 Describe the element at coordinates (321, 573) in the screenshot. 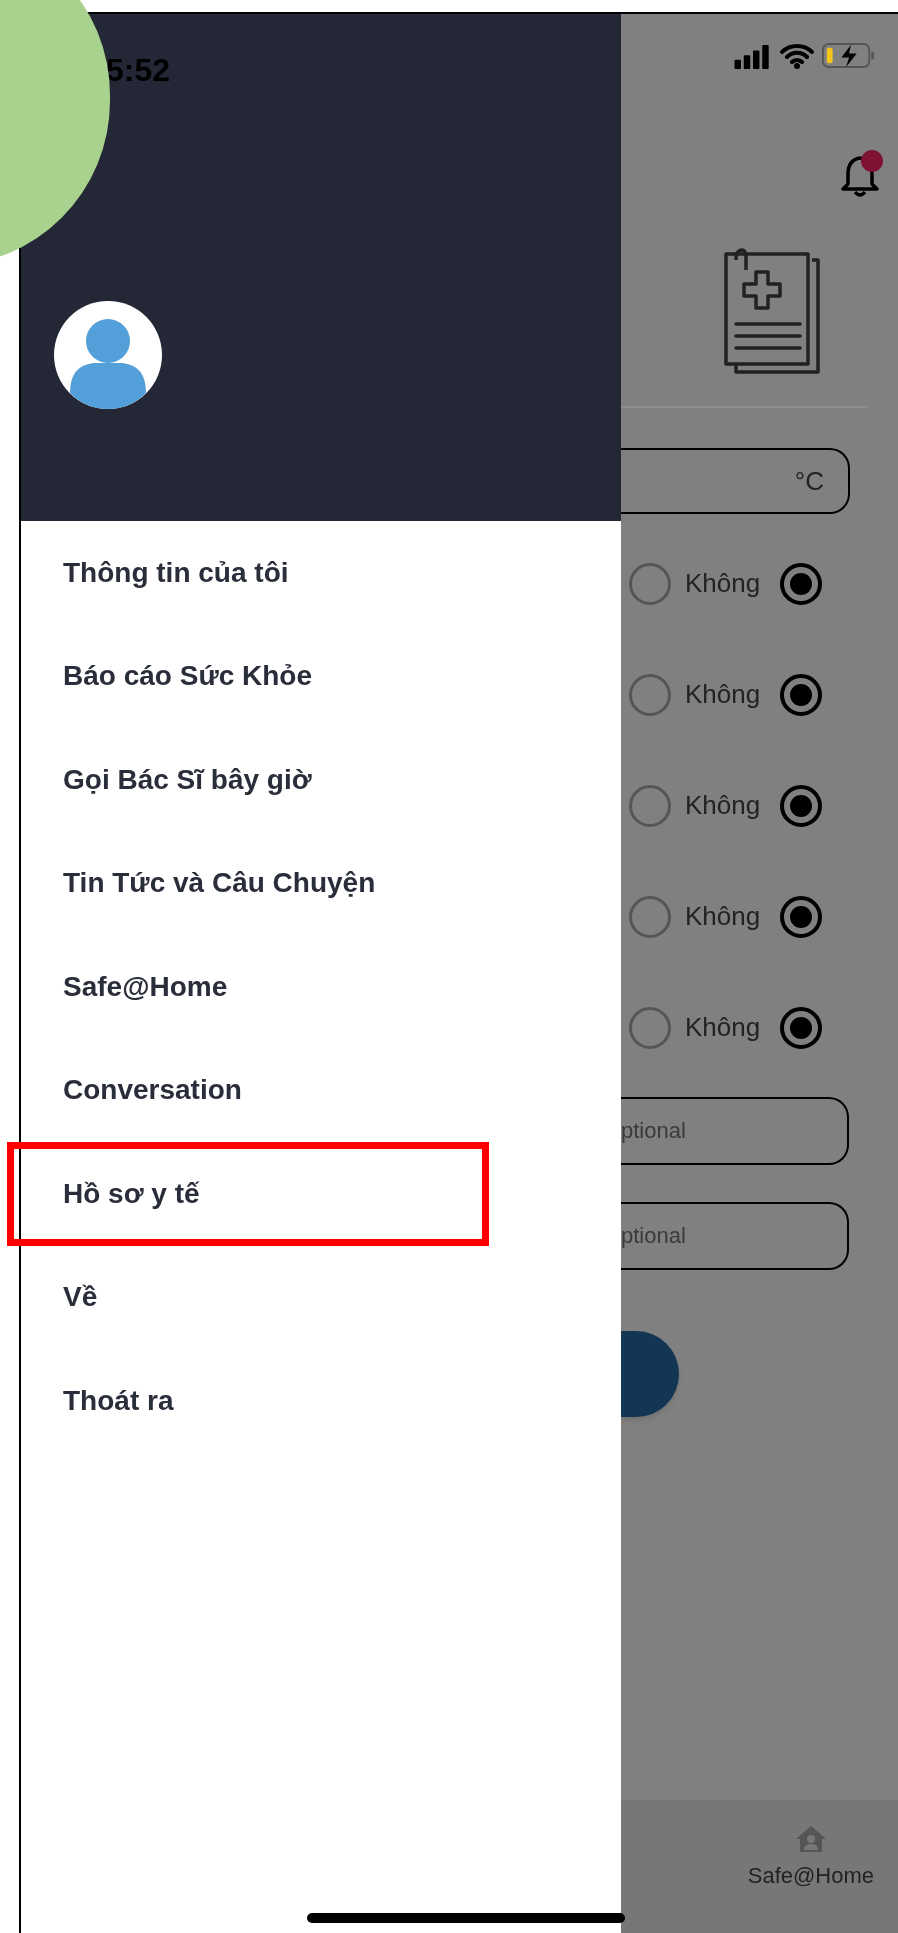

I see `drawer-menu-item: Thông tin của tôi` at that location.